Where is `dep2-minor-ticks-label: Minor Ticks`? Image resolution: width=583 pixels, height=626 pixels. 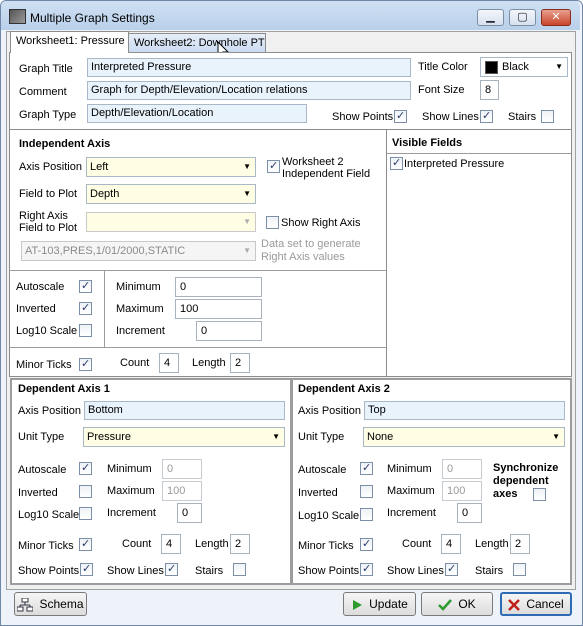 dep2-minor-ticks-label: Minor Ticks is located at coordinates (326, 546).